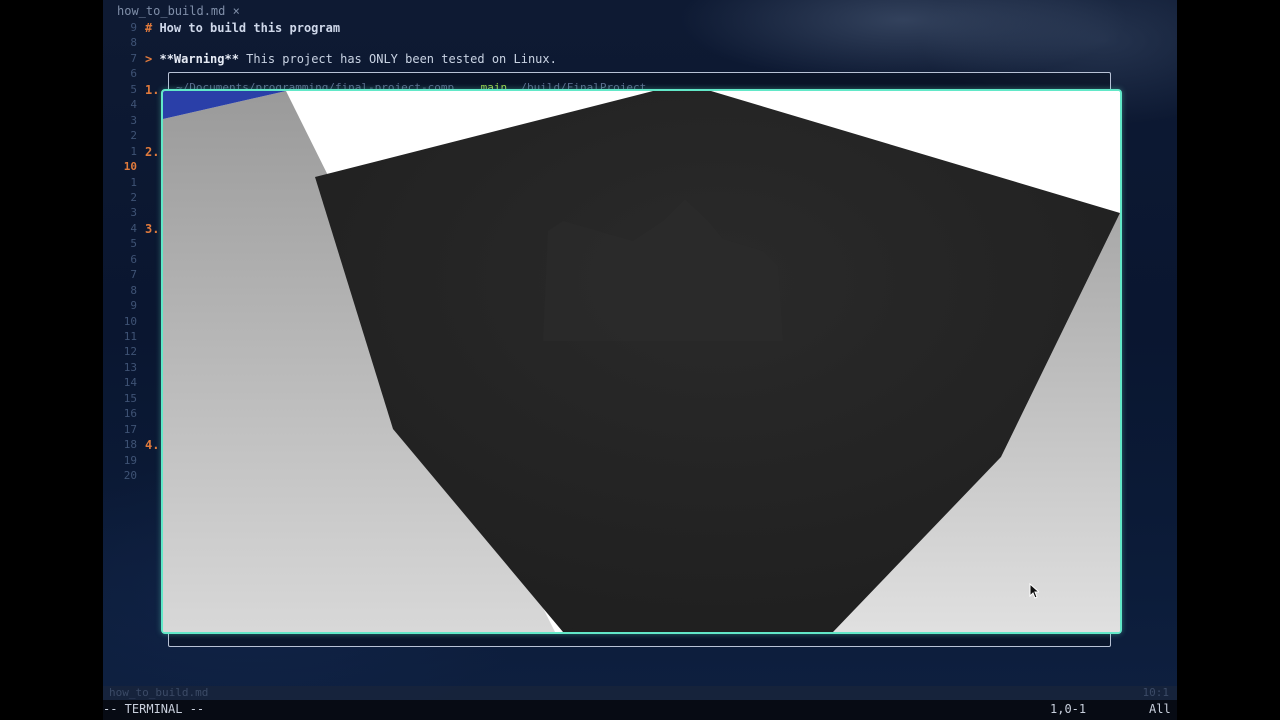 Image resolution: width=1280 pixels, height=720 pixels. I want to click on modeline: -- TERMINAL -- 1,0-1 All, so click(640, 710).